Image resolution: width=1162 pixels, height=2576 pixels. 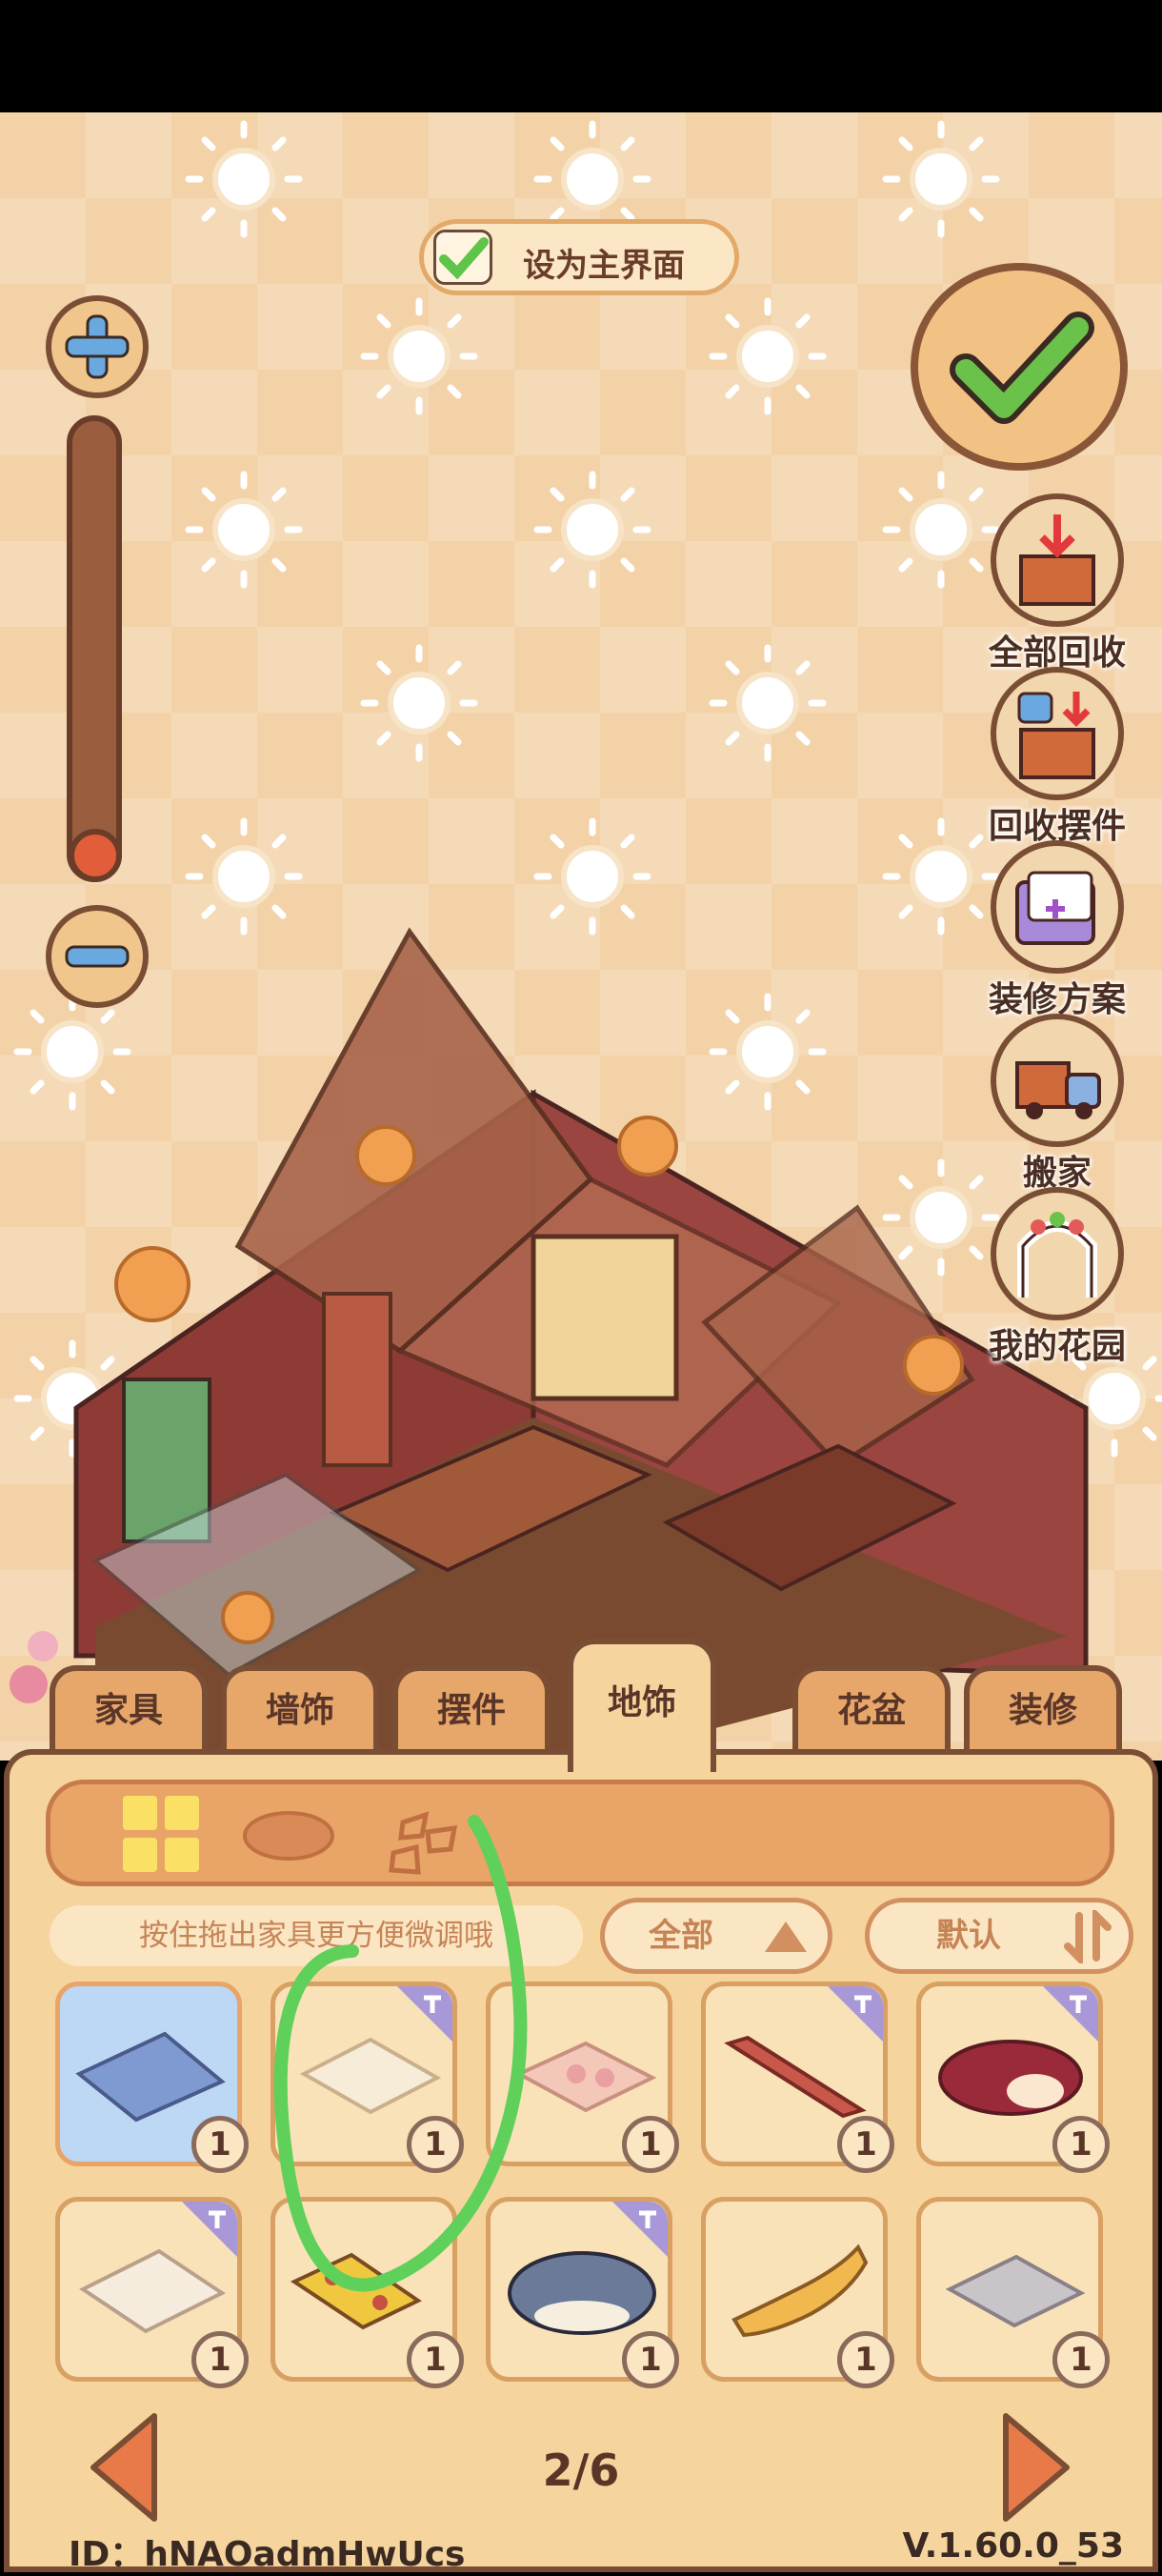 I want to click on confirm-button, so click(x=1020, y=367).